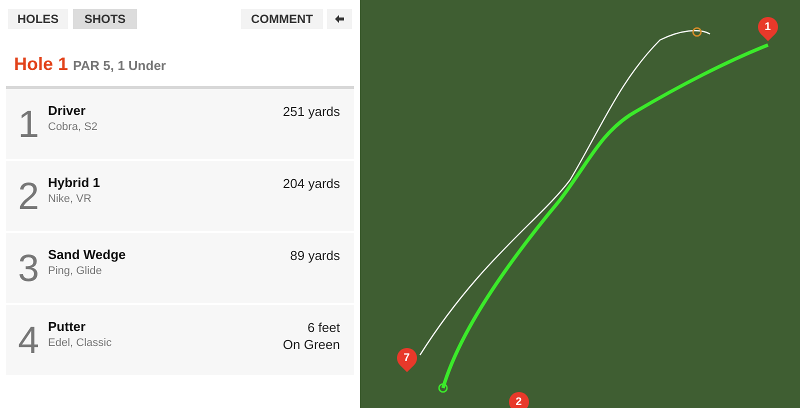 This screenshot has width=800, height=408. Describe the element at coordinates (105, 19) in the screenshot. I see `tab: SHOTS` at that location.